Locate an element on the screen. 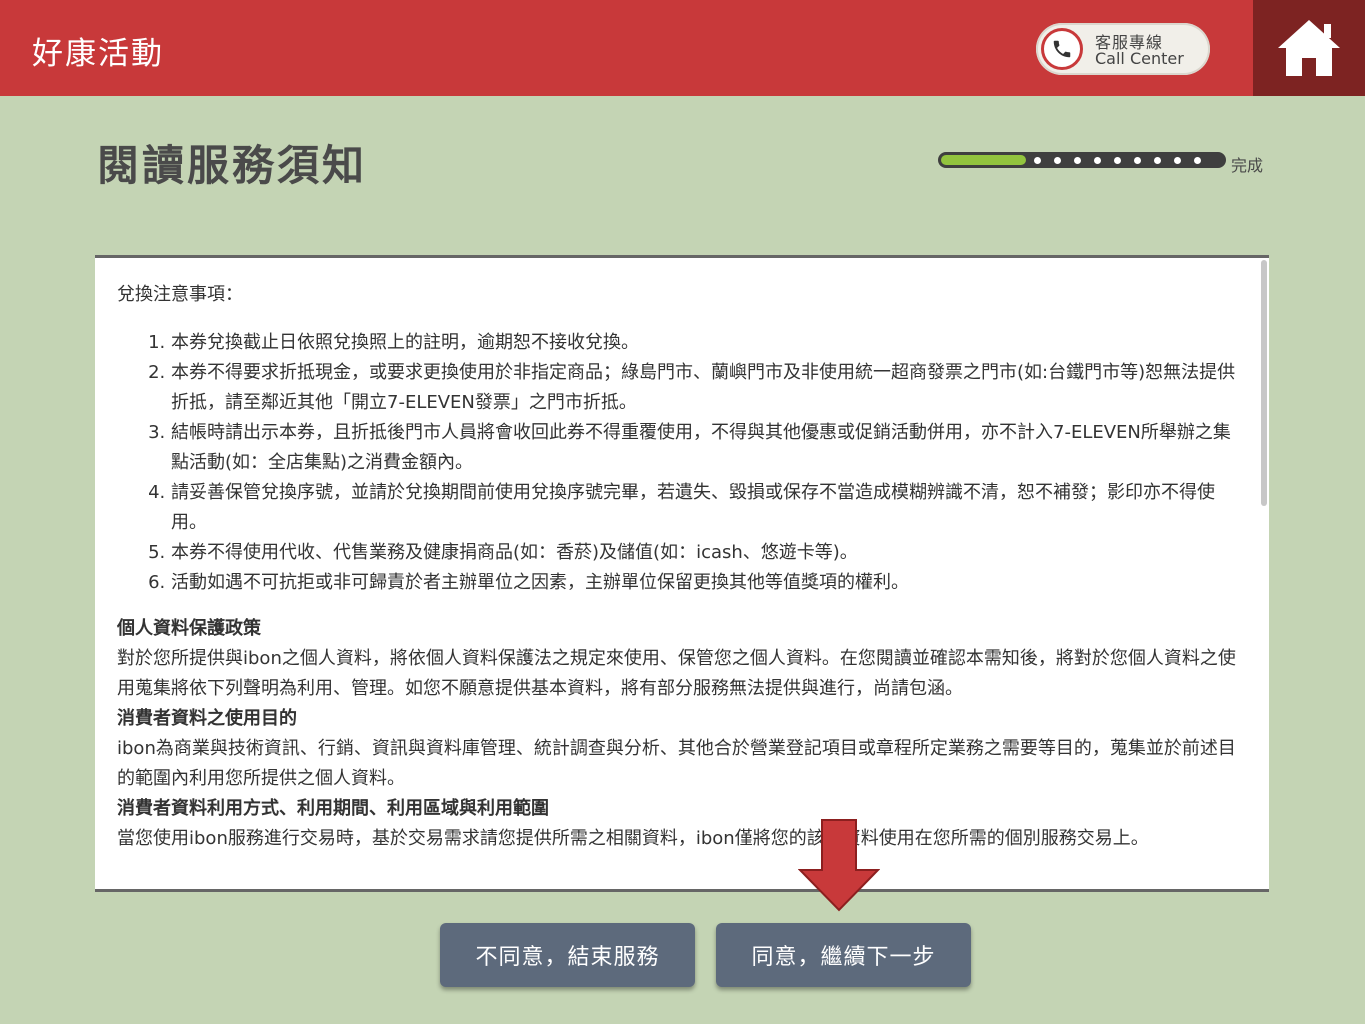  down-arrow-icon is located at coordinates (839, 865).